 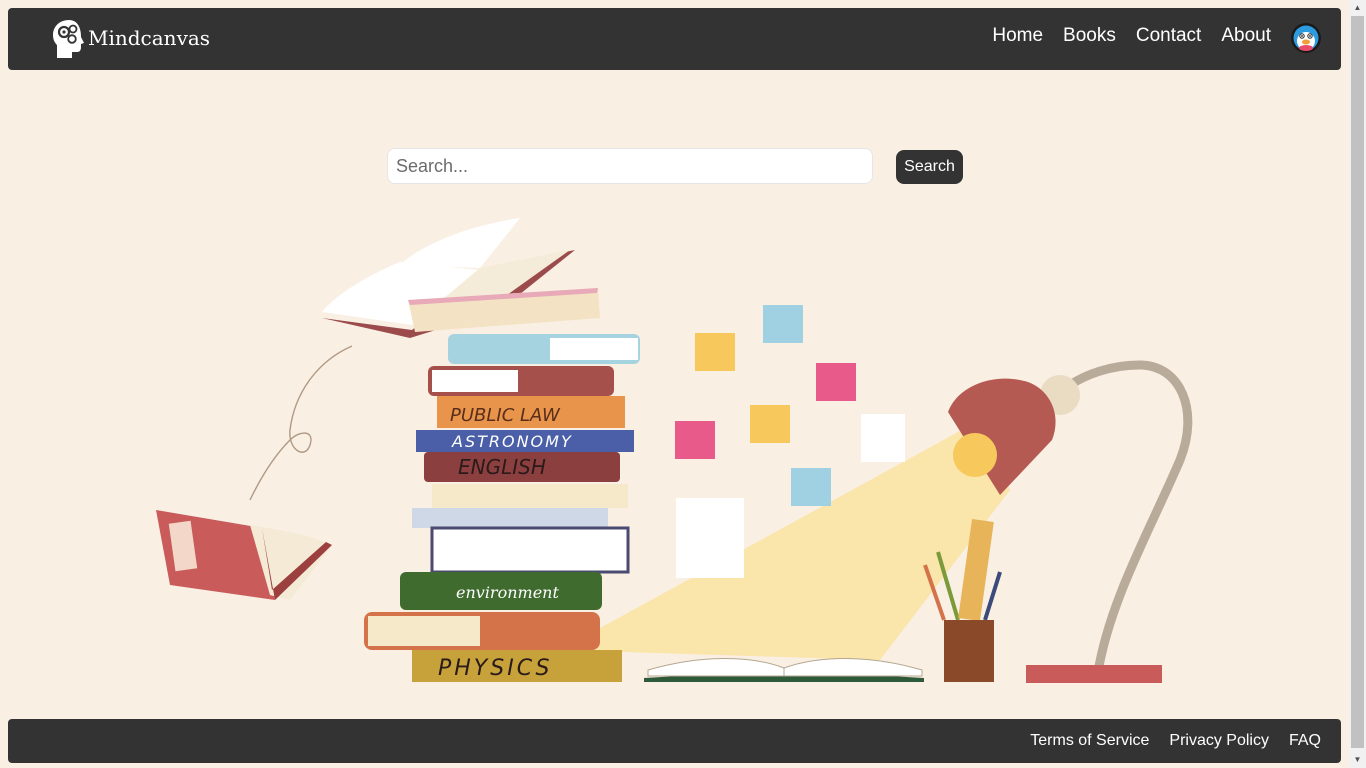 I want to click on scrollbar-thumb, so click(x=1357, y=382).